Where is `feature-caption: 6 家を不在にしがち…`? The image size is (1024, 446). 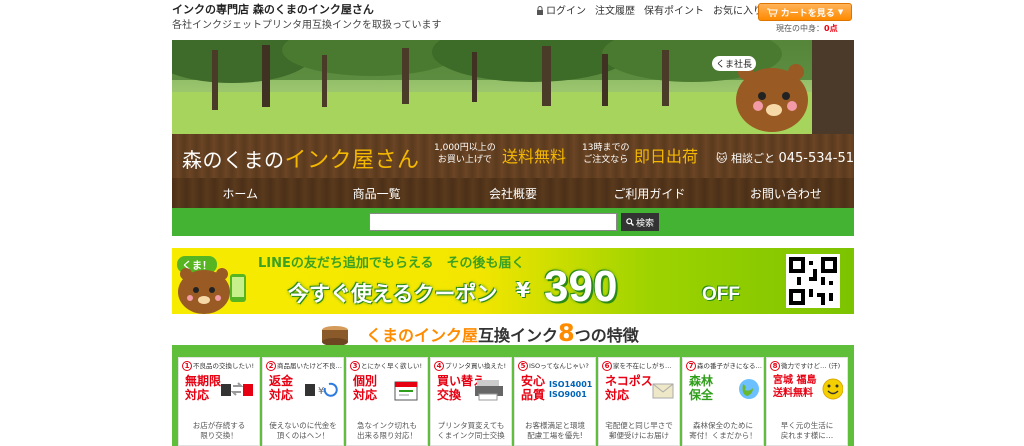
feature-caption: 6 家を不在にしがち… is located at coordinates (637, 365).